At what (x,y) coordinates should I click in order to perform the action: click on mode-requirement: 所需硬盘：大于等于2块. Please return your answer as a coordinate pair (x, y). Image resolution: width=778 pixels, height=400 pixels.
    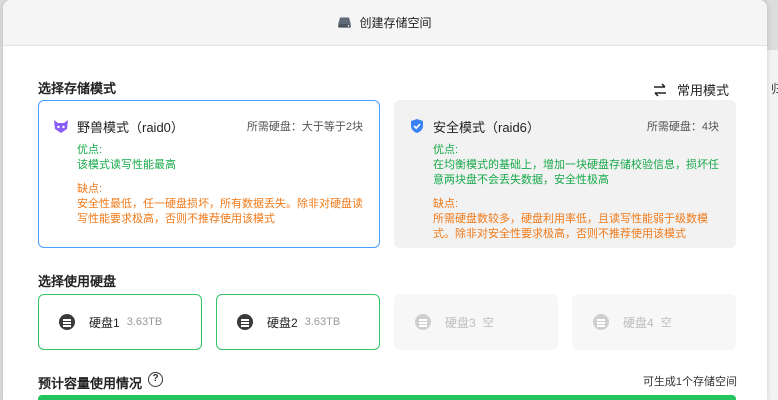
    Looking at the image, I should click on (304, 127).